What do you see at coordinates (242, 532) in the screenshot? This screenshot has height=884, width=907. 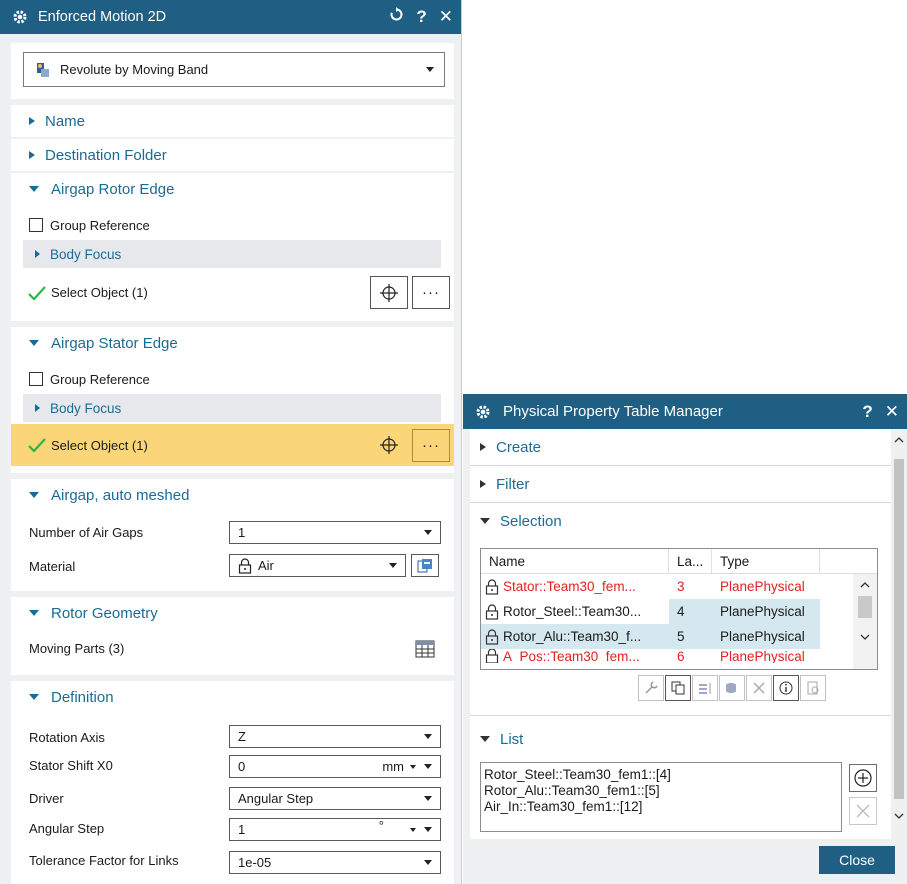 I see `number-of-air-gaps-value: 1` at bounding box center [242, 532].